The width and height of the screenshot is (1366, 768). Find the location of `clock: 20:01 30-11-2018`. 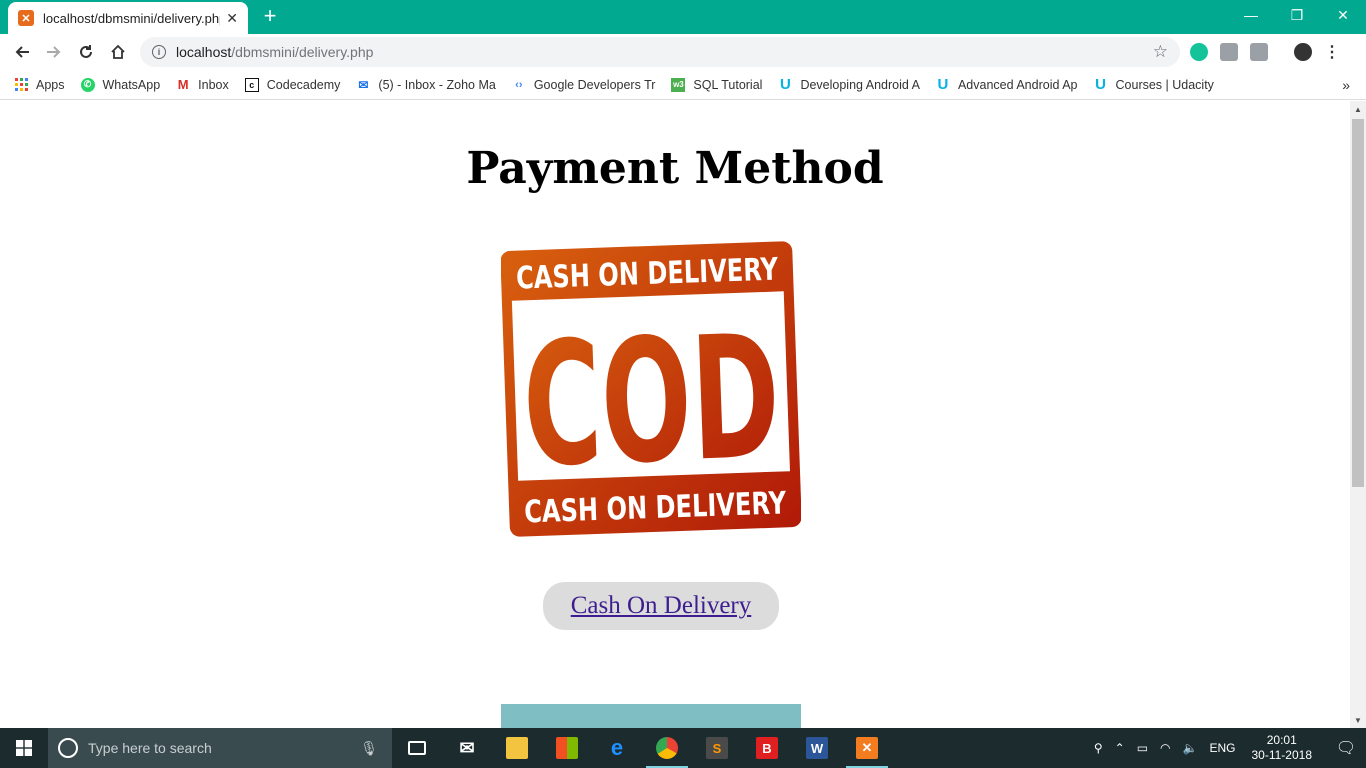

clock: 20:01 30-11-2018 is located at coordinates (1282, 748).